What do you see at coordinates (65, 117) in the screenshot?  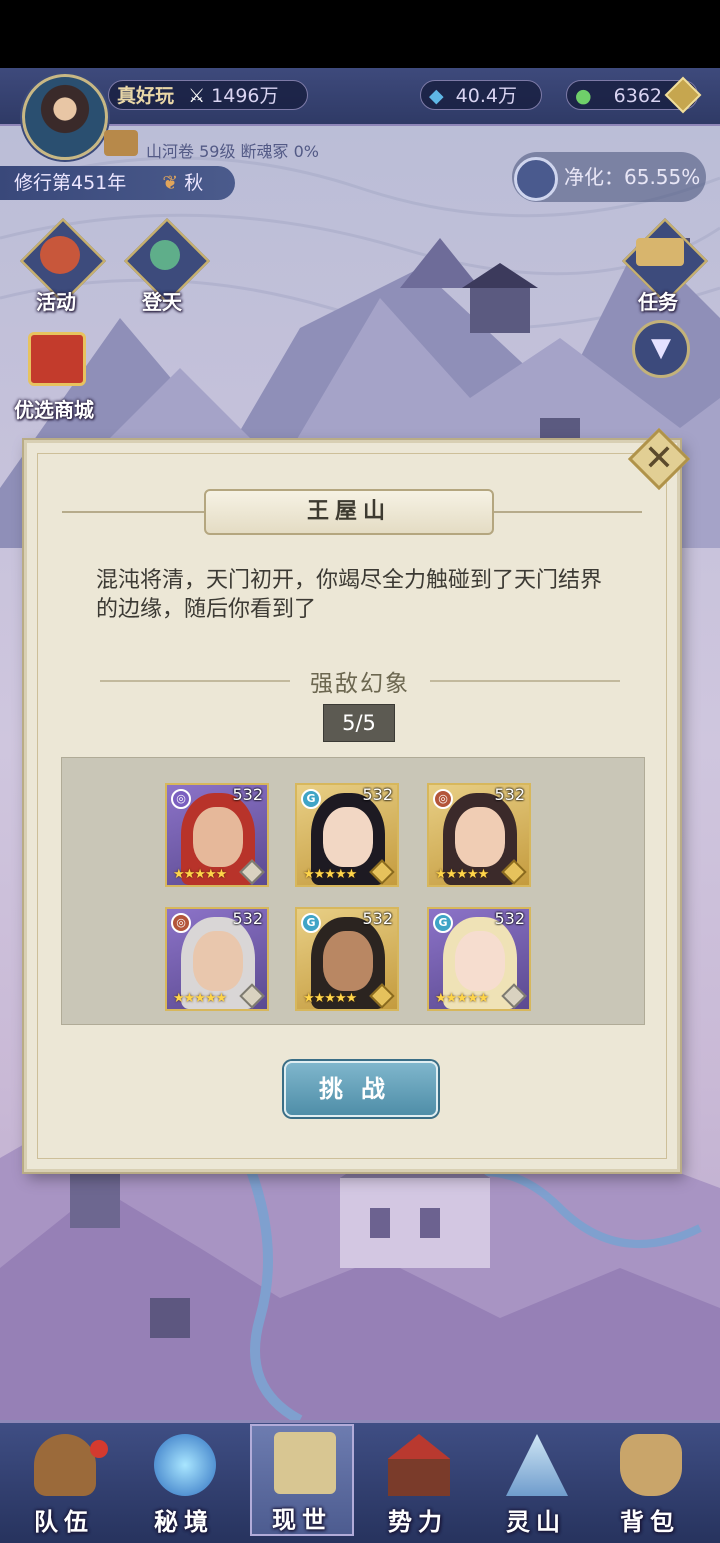 I see `player-avatar` at bounding box center [65, 117].